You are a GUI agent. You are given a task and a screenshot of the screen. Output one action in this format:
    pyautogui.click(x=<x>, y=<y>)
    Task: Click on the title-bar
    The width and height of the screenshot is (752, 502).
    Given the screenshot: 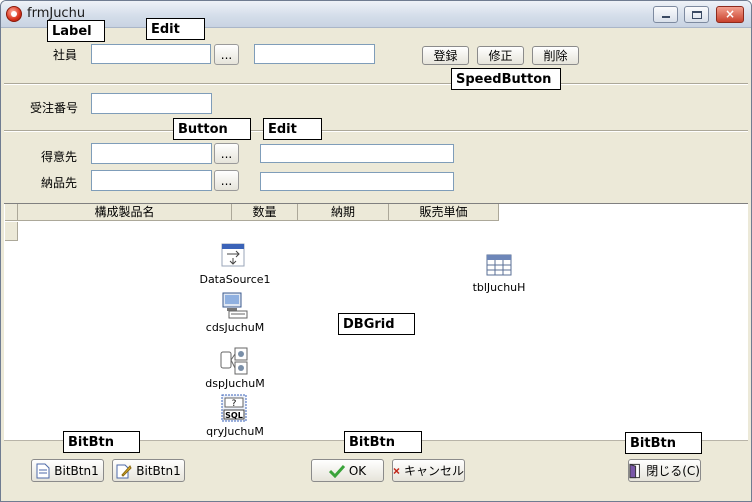 What is the action you would take?
    pyautogui.click(x=376, y=14)
    